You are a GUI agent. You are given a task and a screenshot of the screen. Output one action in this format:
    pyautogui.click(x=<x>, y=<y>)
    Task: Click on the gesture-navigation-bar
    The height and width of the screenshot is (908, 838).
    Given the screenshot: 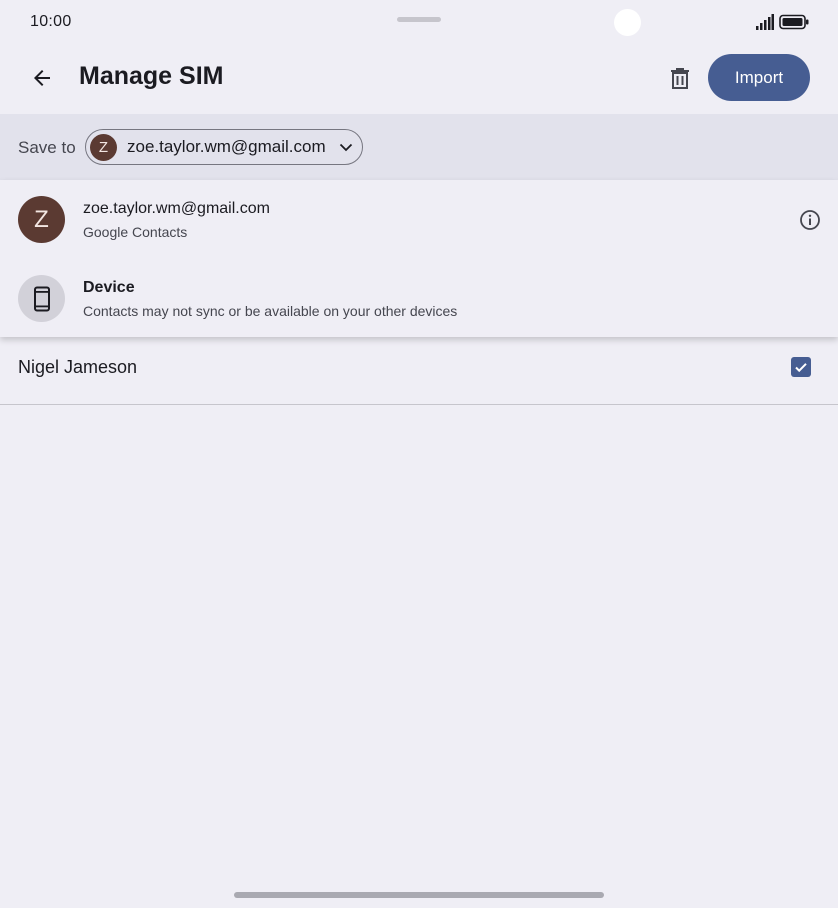 What is the action you would take?
    pyautogui.click(x=419, y=895)
    